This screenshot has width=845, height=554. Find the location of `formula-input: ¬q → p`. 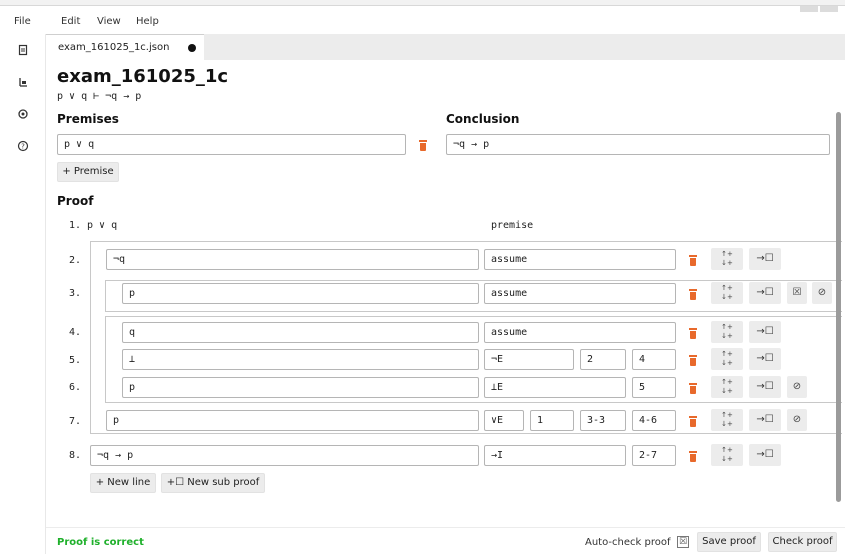

formula-input: ¬q → p is located at coordinates (284, 455).